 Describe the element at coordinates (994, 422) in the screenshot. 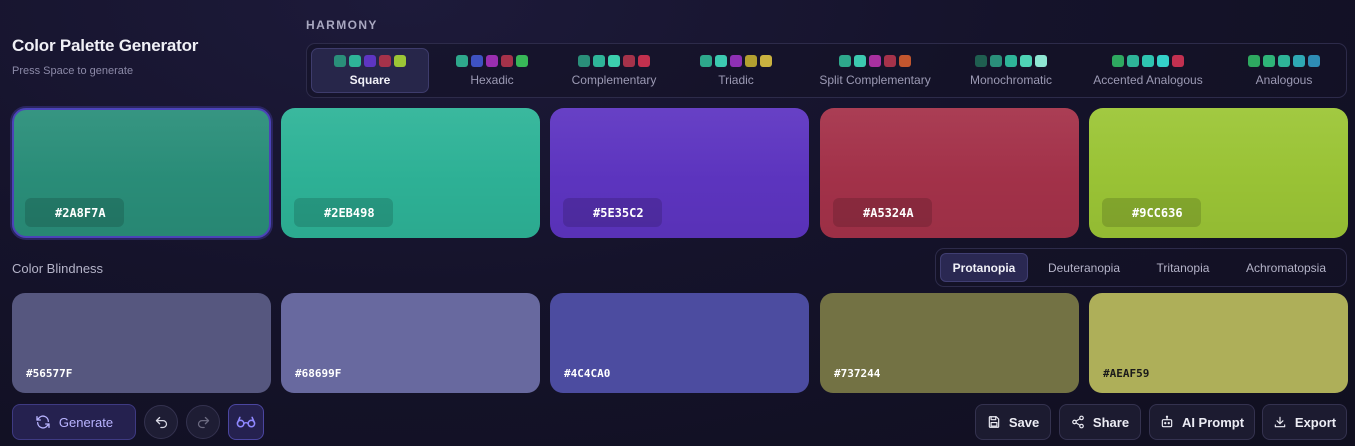

I see `save-icon` at that location.